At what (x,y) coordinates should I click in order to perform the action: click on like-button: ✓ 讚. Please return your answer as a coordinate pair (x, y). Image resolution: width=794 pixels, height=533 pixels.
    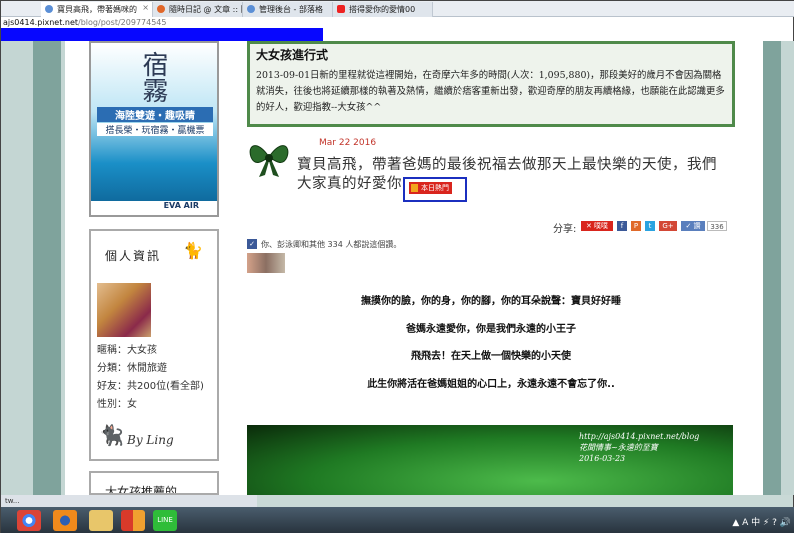
    Looking at the image, I should click on (693, 226).